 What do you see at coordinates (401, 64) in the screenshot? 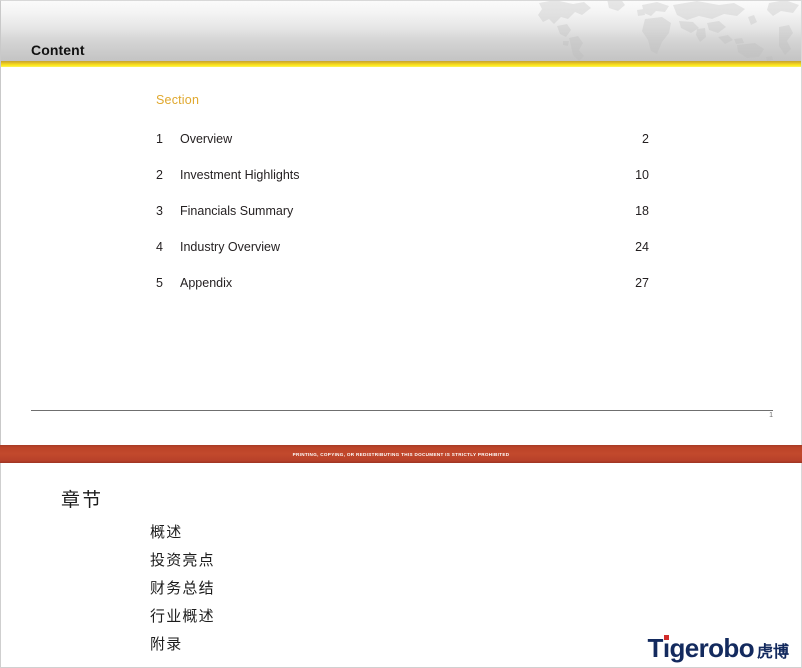
I see `header-accent-rule` at bounding box center [401, 64].